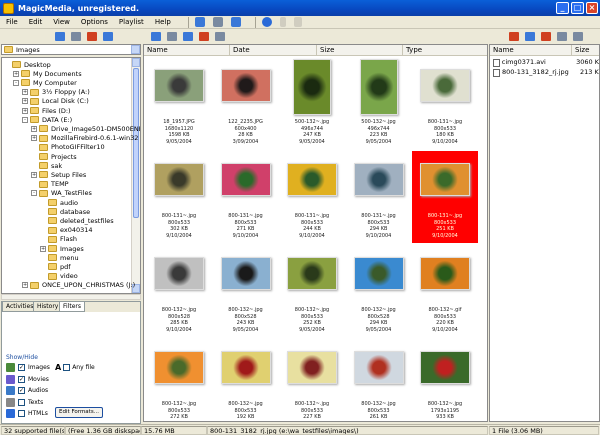 This screenshot has height=435, width=600. I want to click on menu-options: Options, so click(94, 22).